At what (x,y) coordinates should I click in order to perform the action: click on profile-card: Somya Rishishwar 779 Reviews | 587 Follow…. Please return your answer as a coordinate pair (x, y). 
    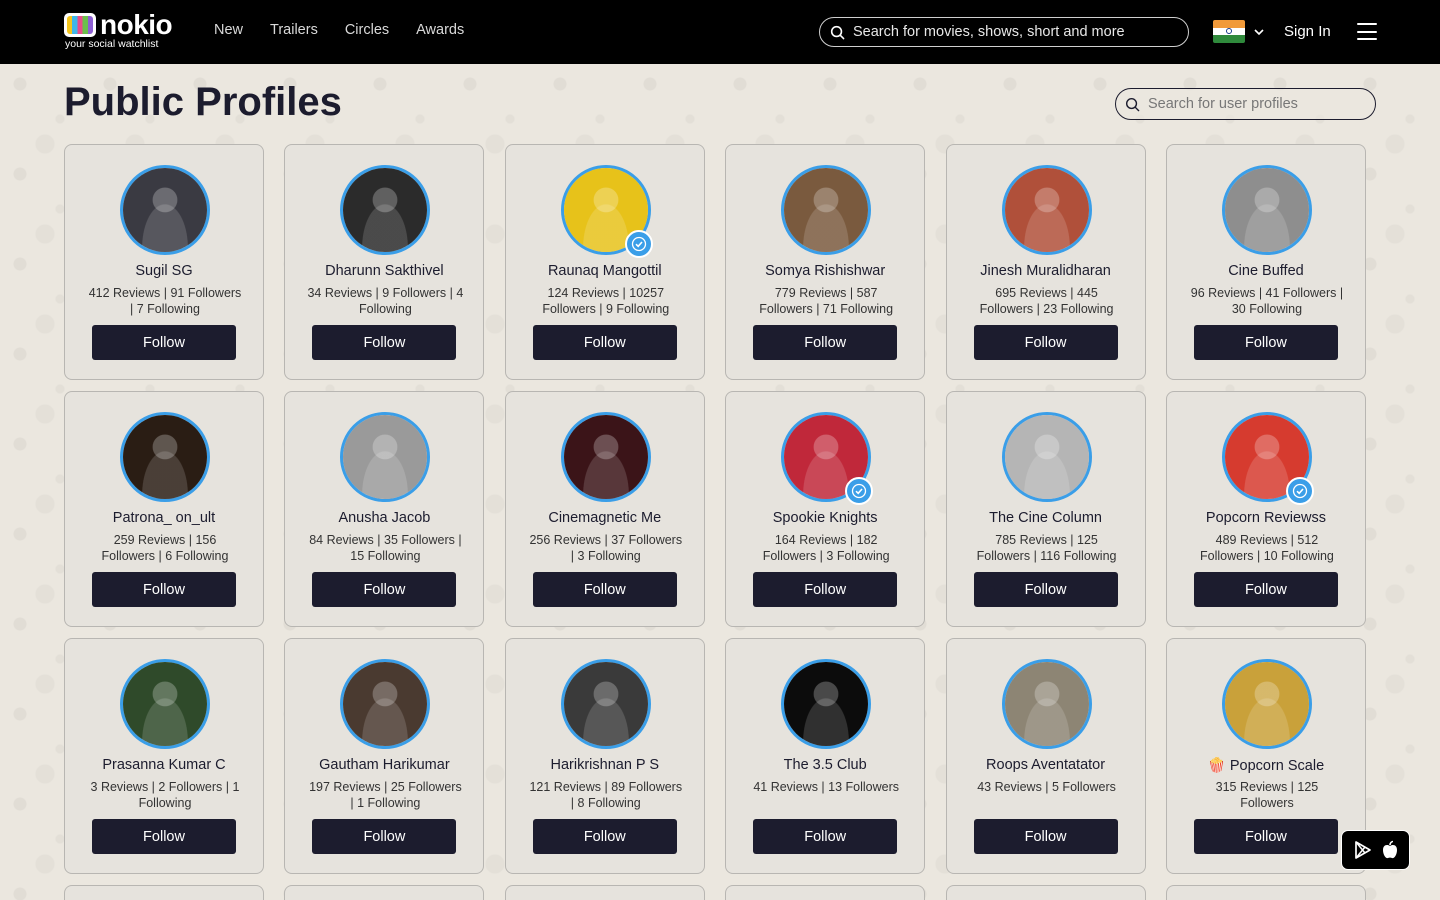
    Looking at the image, I should click on (825, 262).